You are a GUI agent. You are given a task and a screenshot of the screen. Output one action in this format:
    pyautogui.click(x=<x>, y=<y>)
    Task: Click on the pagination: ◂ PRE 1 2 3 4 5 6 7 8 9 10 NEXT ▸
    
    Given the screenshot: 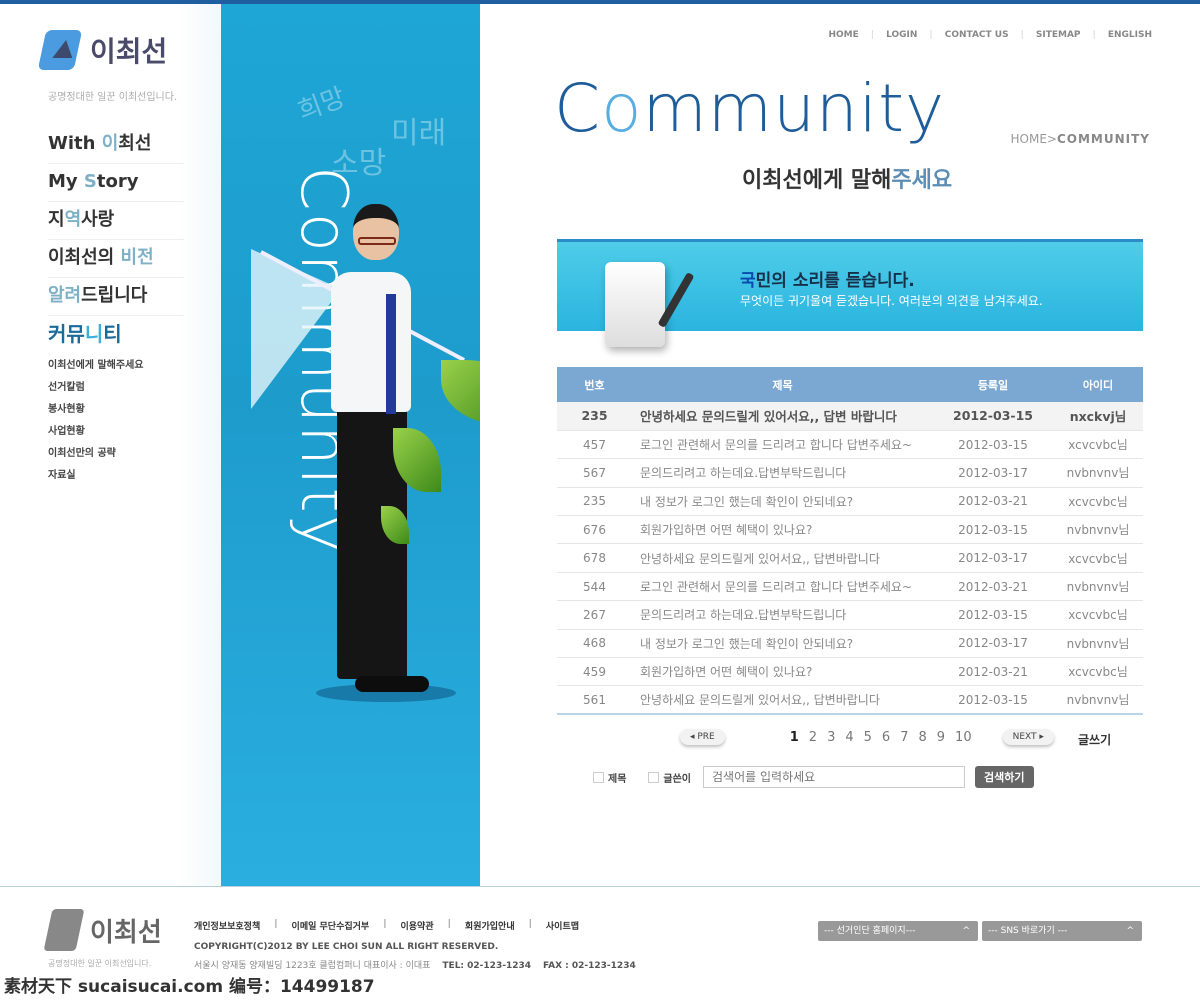 What is the action you would take?
    pyautogui.click(x=867, y=737)
    